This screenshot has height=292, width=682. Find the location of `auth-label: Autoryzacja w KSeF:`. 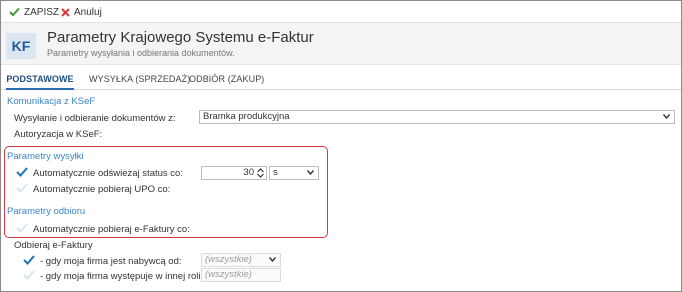

auth-label: Autoryzacja w KSeF: is located at coordinates (58, 134).